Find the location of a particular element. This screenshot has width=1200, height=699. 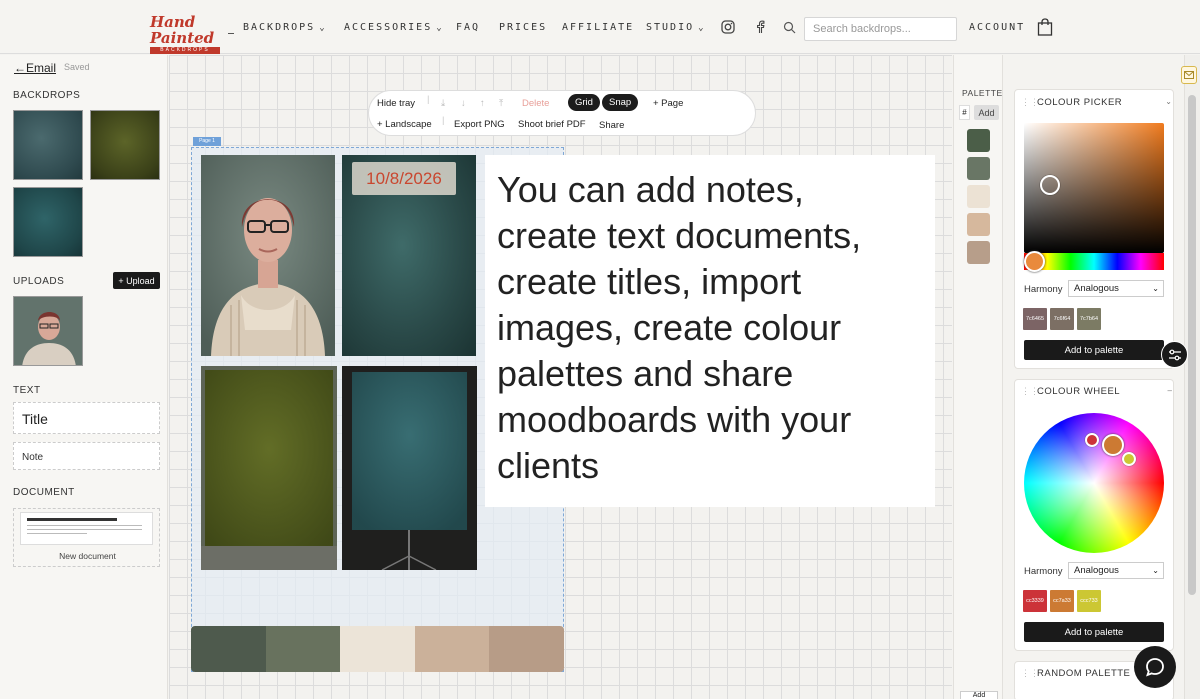

search-icon is located at coordinates (789, 27).